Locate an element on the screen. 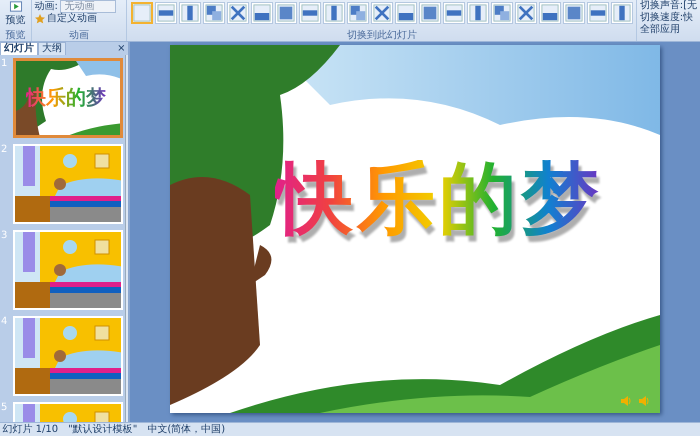  panel-tab: 幻灯片 is located at coordinates (19, 48).